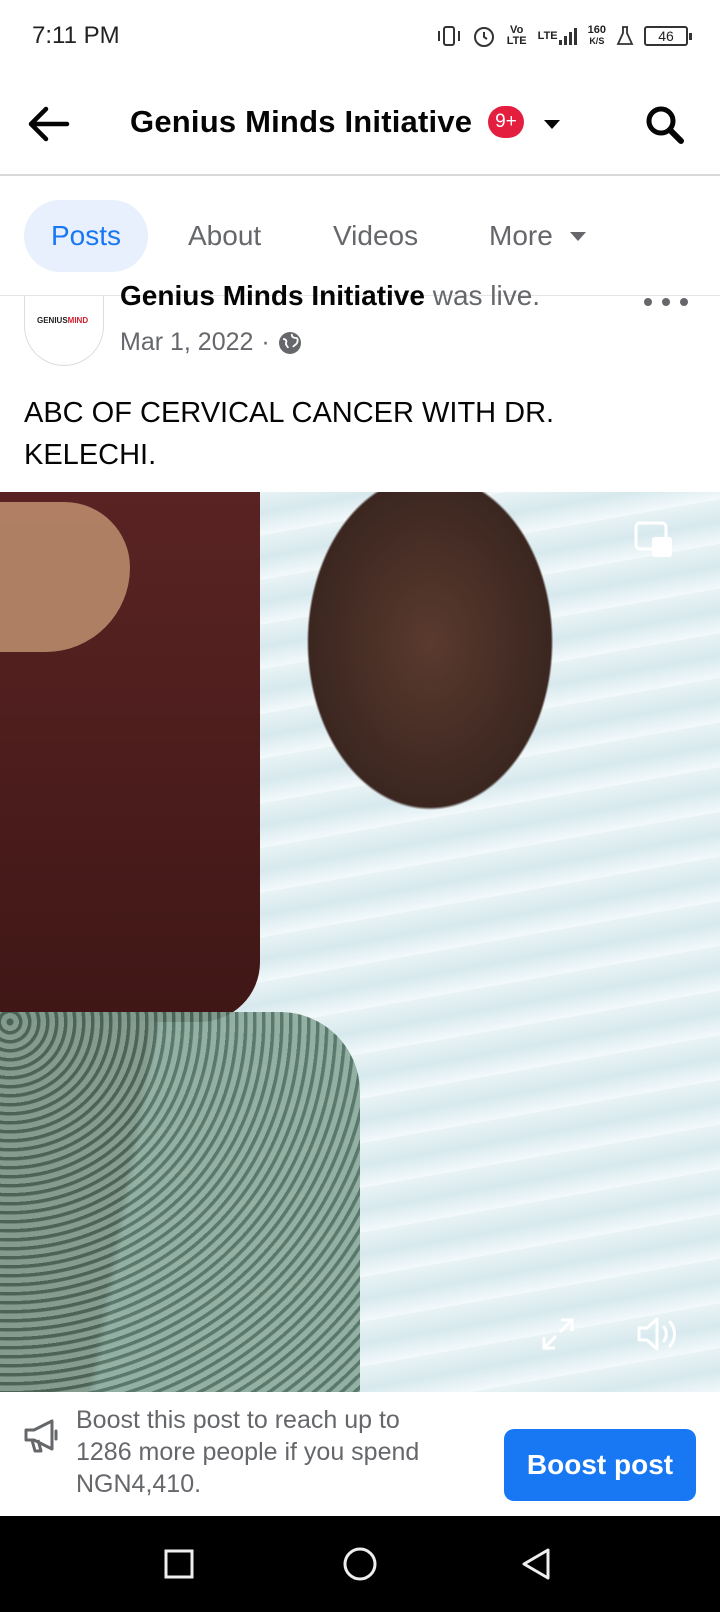 The width and height of the screenshot is (720, 1612). Describe the element at coordinates (597, 41) in the screenshot. I see `network-speed-unit: K/S` at that location.